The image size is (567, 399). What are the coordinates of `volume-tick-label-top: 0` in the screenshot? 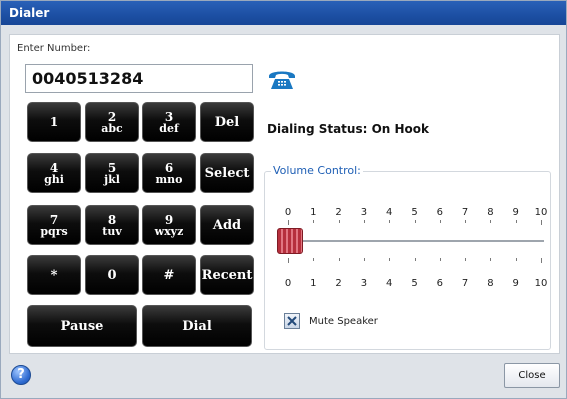 It's located at (288, 212).